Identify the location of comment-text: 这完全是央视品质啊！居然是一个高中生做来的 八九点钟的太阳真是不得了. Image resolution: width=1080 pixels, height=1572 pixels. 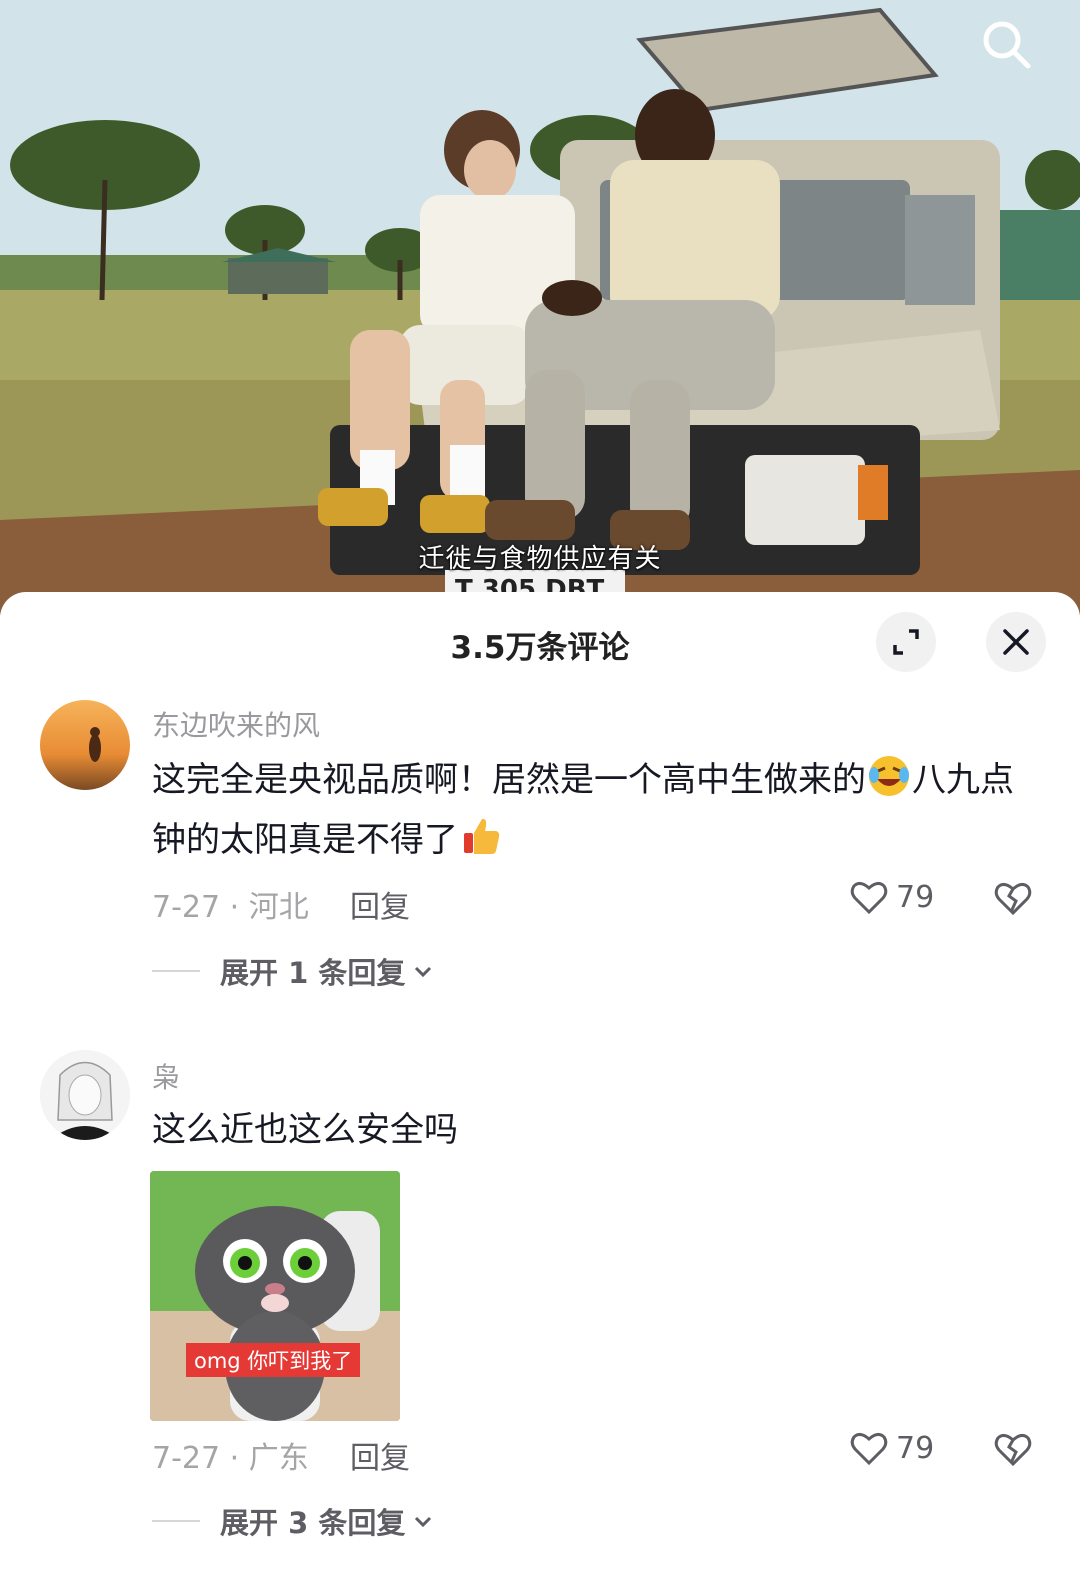
(592, 810).